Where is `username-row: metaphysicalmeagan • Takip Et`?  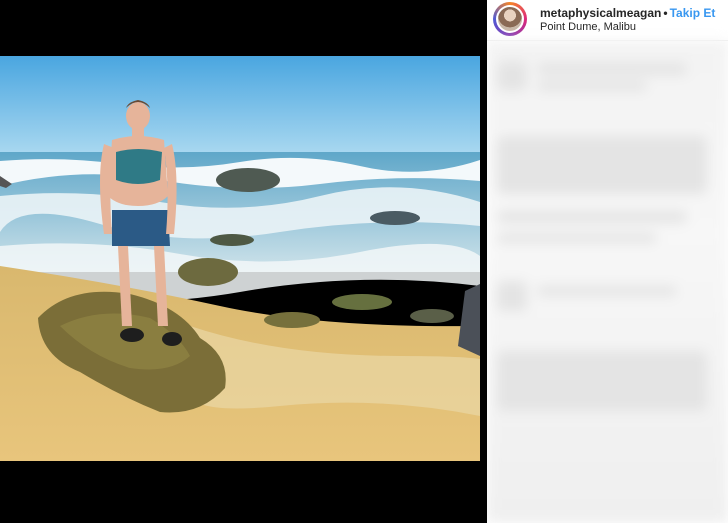
username-row: metaphysicalmeagan • Takip Et is located at coordinates (627, 13).